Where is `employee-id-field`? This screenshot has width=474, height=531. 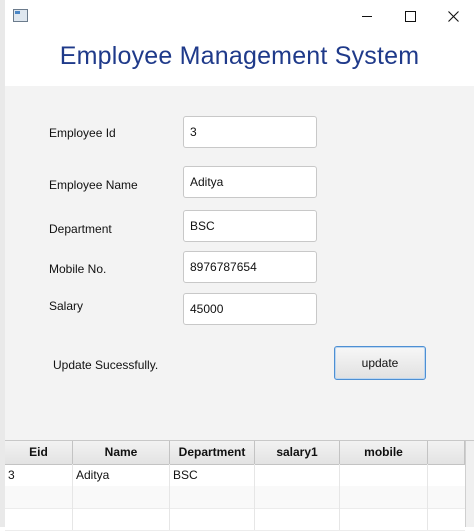 employee-id-field is located at coordinates (250, 132).